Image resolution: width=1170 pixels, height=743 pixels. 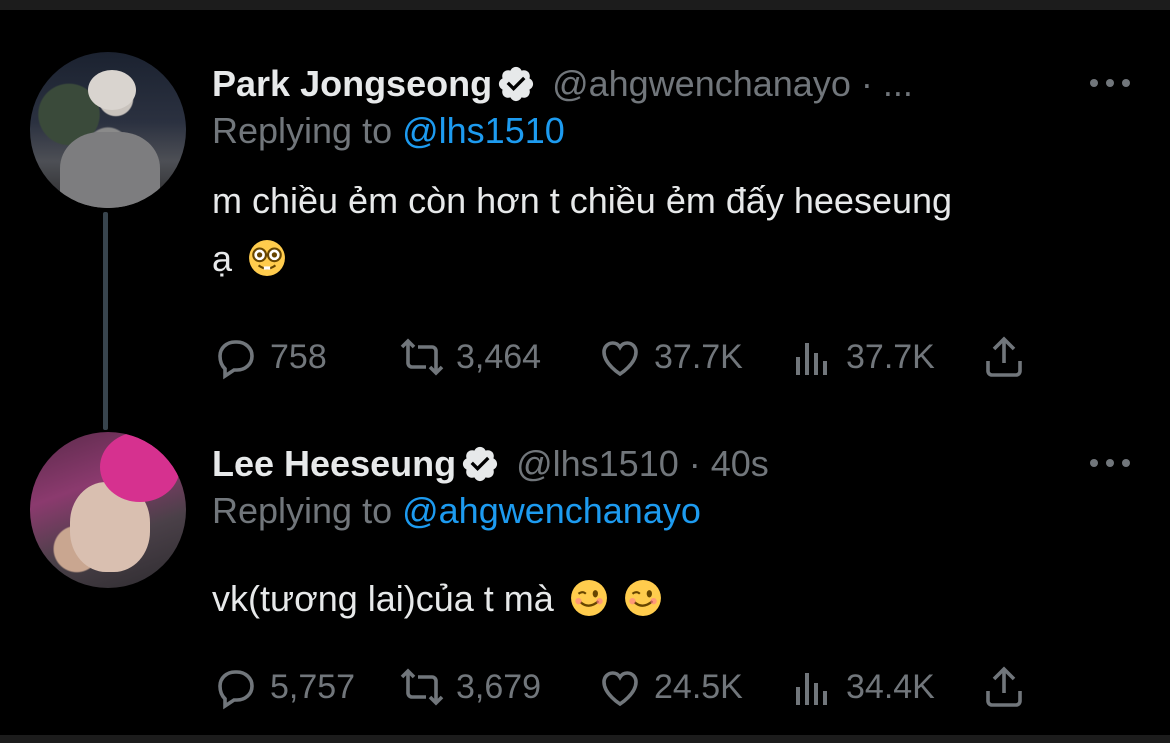 What do you see at coordinates (585, 739) in the screenshot?
I see `bottom-frame-border` at bounding box center [585, 739].